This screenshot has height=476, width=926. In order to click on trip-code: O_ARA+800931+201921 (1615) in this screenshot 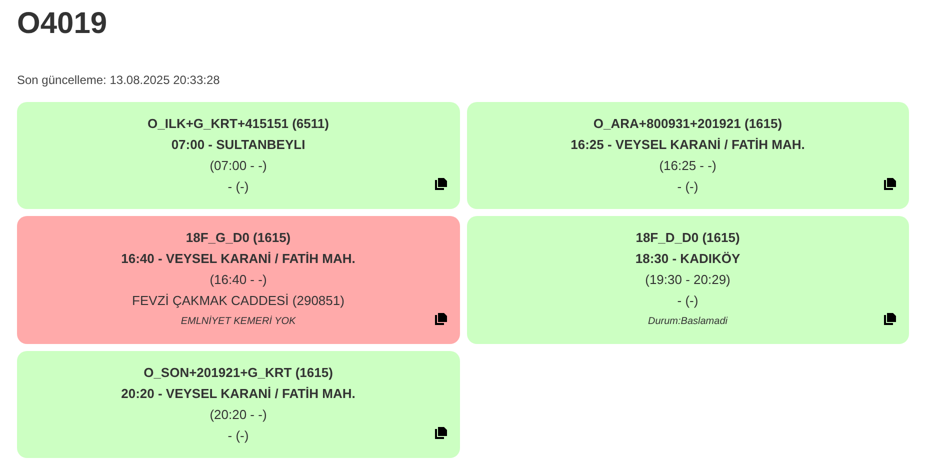, I will do `click(687, 124)`.